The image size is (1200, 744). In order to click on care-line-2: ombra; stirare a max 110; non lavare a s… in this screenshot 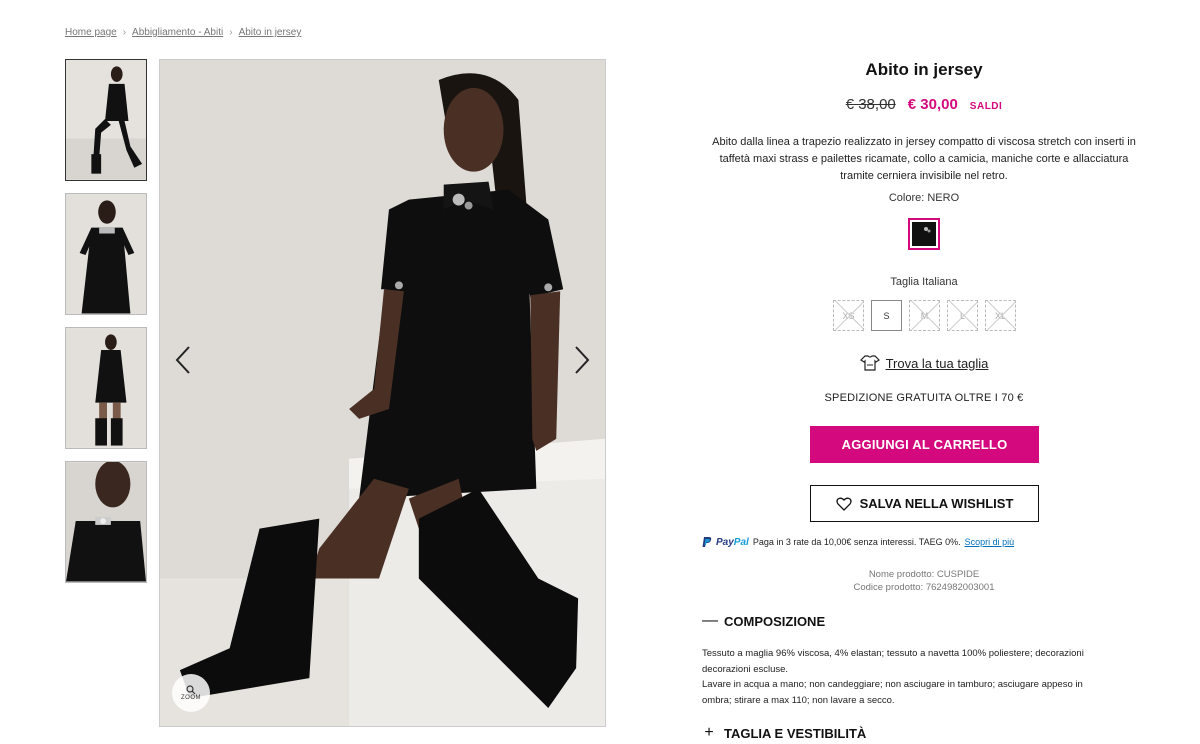, I will do `click(798, 700)`.